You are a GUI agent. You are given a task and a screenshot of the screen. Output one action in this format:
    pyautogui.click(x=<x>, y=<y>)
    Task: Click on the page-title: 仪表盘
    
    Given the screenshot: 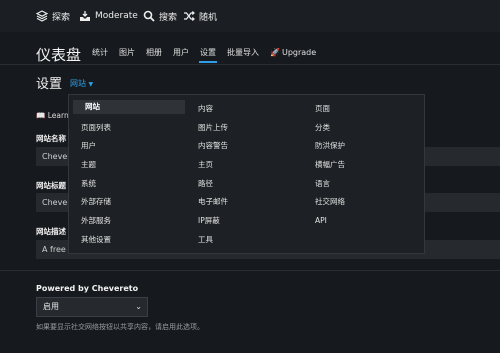 What is the action you would take?
    pyautogui.click(x=59, y=55)
    